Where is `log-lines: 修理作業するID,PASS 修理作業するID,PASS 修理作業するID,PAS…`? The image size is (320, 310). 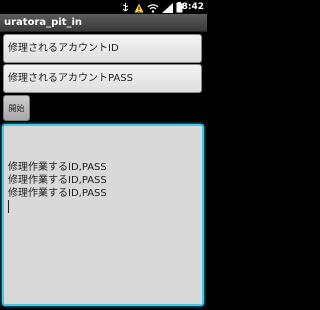
log-lines: 修理作業するID,PASS 修理作業するID,PASS 修理作業するID,PAS… is located at coordinates (57, 180).